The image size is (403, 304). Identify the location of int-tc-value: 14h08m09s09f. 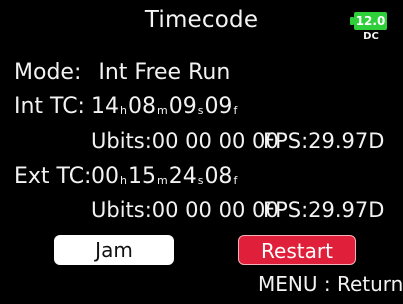
(164, 106).